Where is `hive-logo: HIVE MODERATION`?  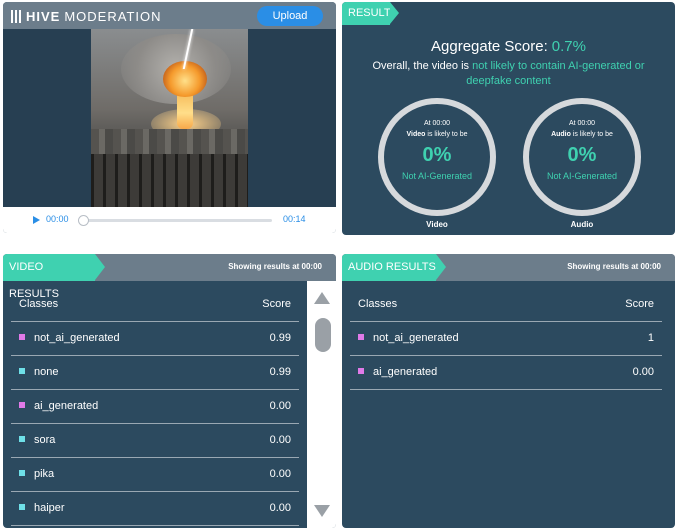 hive-logo: HIVE MODERATION is located at coordinates (86, 16).